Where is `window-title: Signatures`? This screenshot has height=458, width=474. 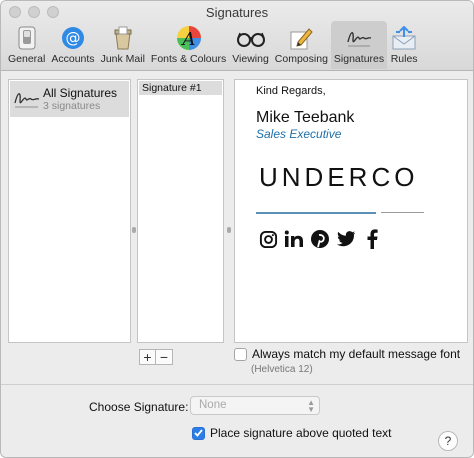
window-title: Signatures is located at coordinates (237, 12).